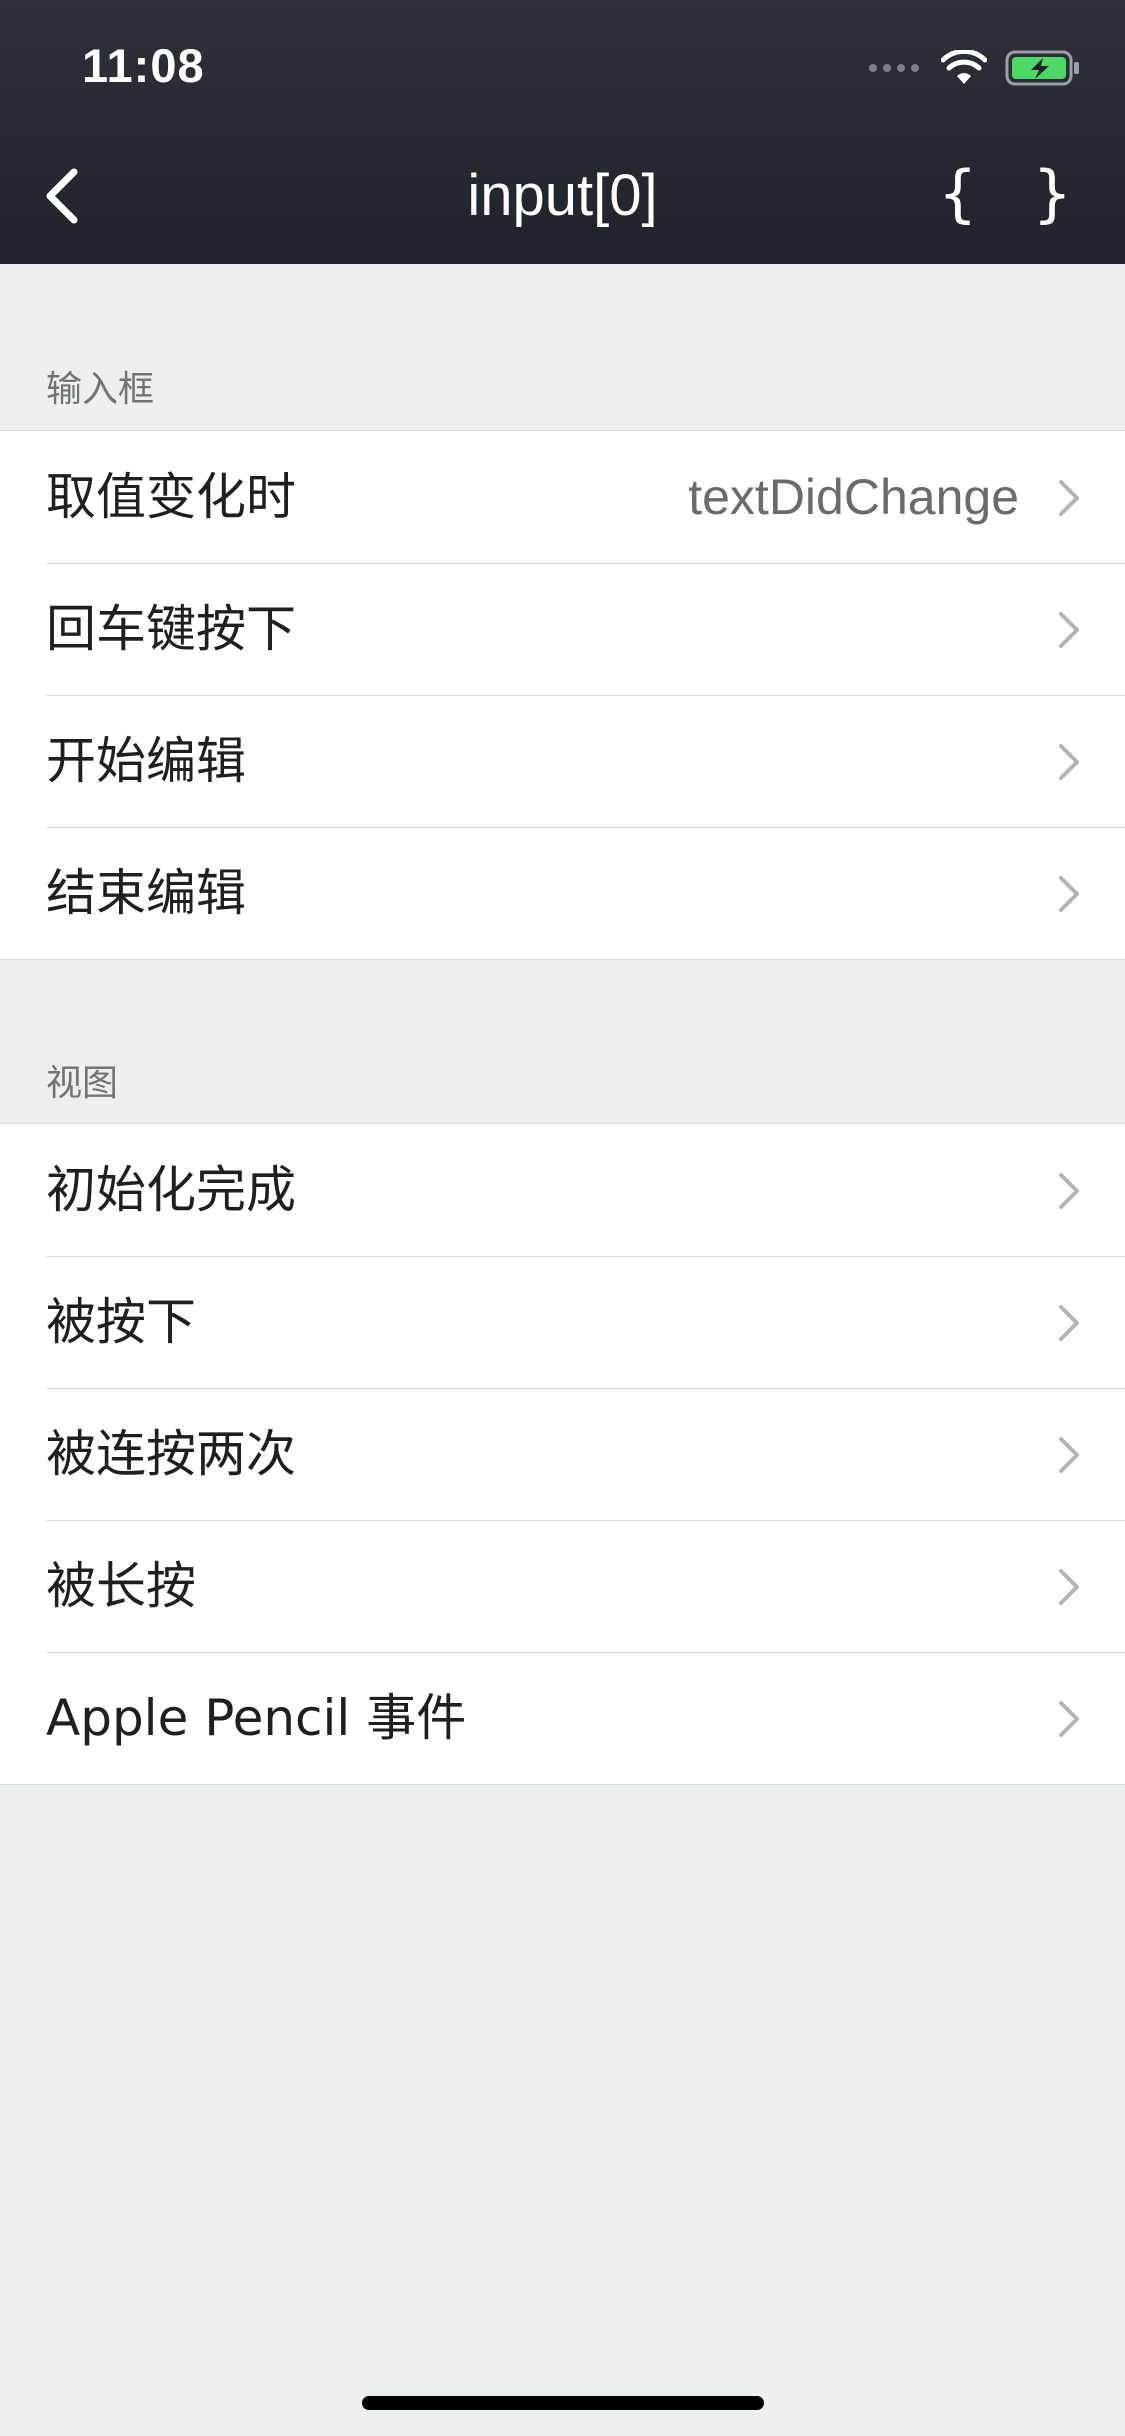 The height and width of the screenshot is (2436, 1125). I want to click on row-label: Apple Pencil 事件, so click(256, 1718).